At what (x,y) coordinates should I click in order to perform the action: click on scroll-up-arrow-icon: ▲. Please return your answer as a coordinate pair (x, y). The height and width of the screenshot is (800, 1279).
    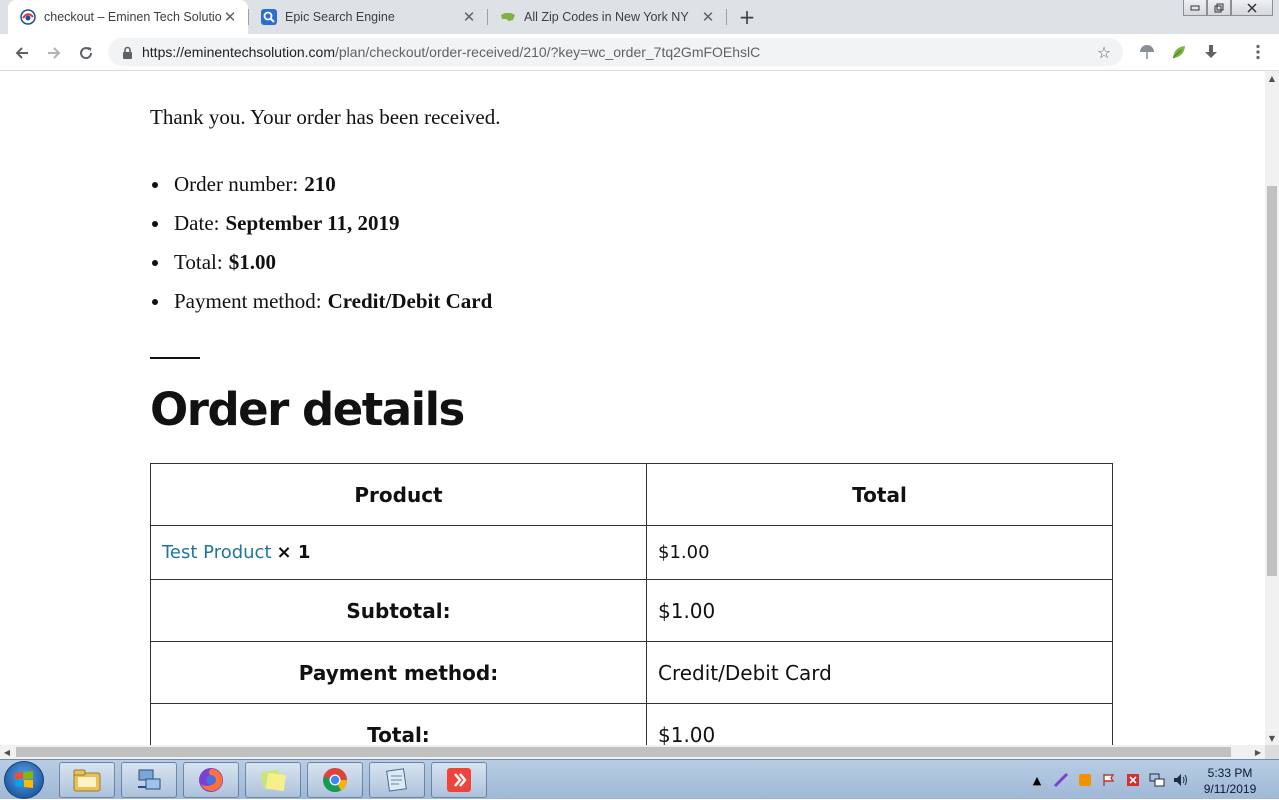
    Looking at the image, I should click on (1272, 78).